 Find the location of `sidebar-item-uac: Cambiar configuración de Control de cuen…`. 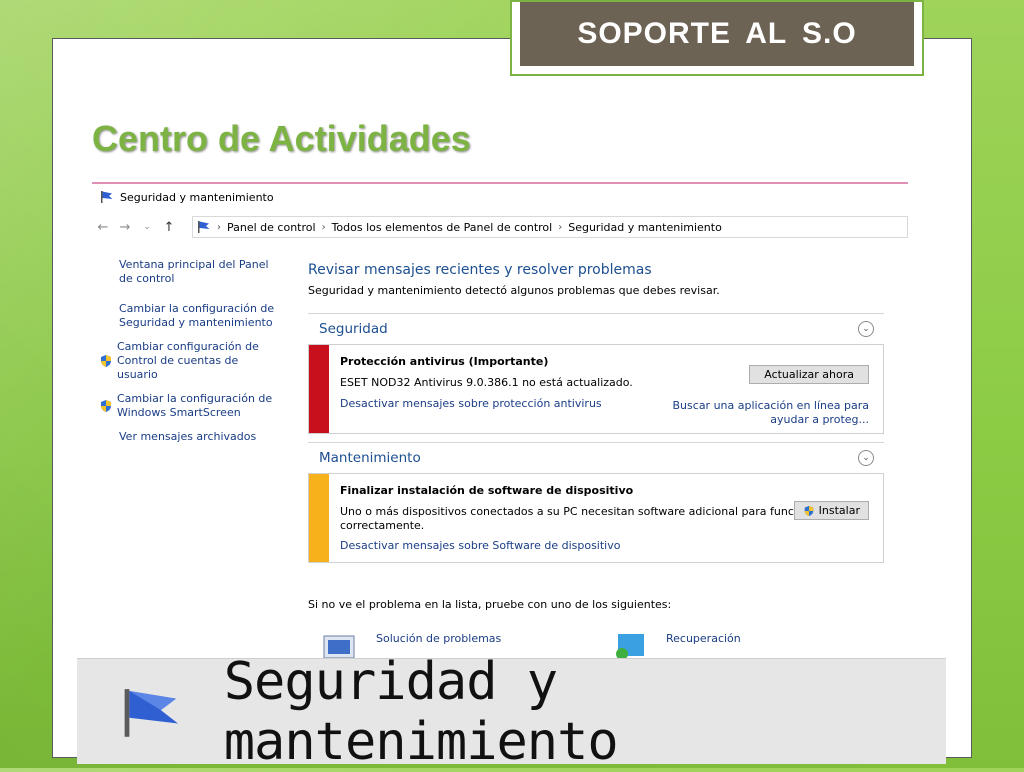

sidebar-item-uac: Cambiar configuración de Control de cuen… is located at coordinates (190, 361).